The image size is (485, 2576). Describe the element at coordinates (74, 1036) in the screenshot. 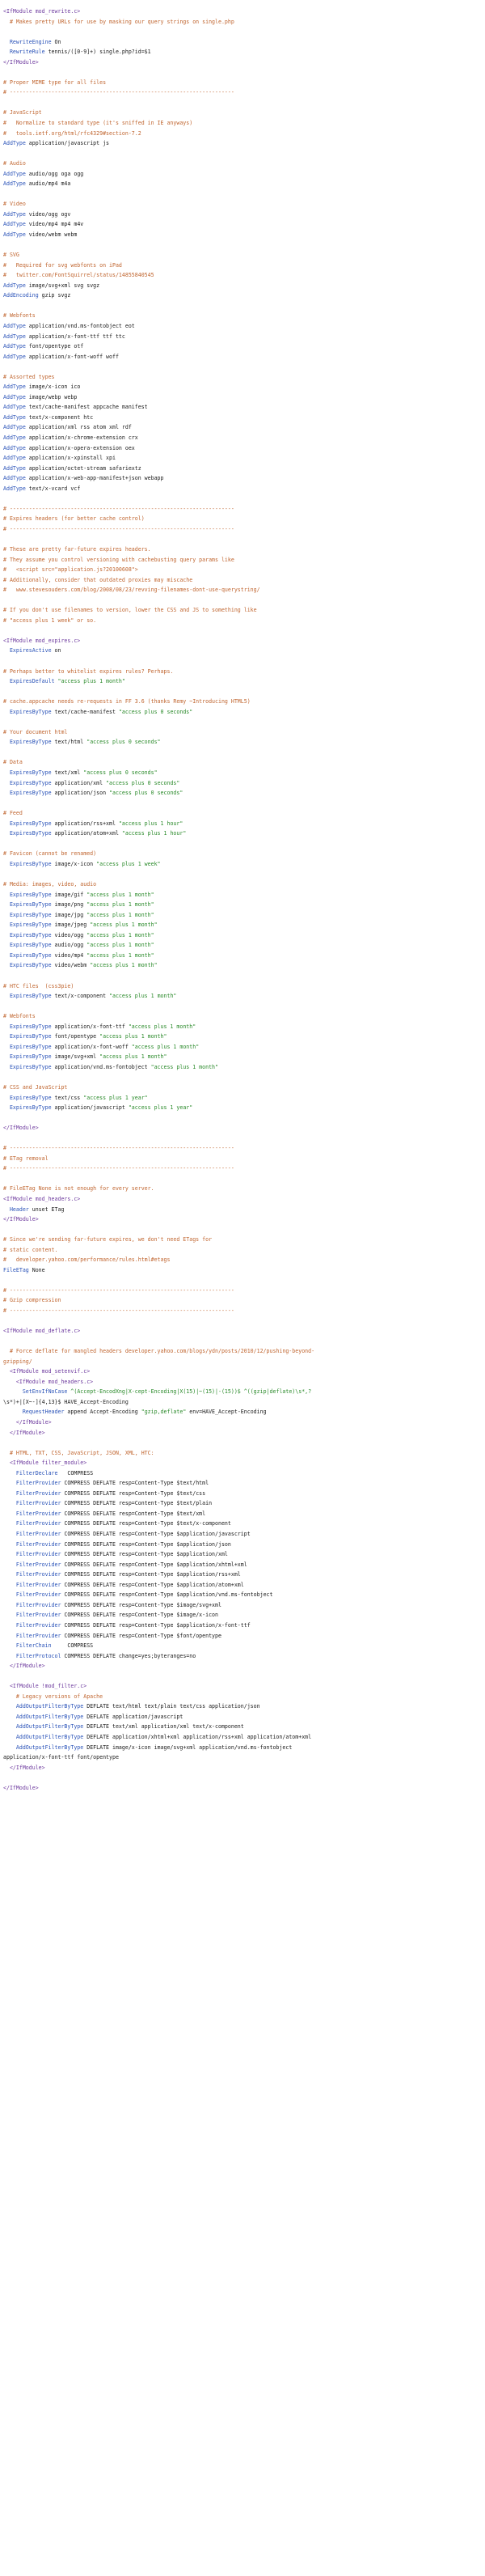

I see `code-text: font/opentype` at that location.